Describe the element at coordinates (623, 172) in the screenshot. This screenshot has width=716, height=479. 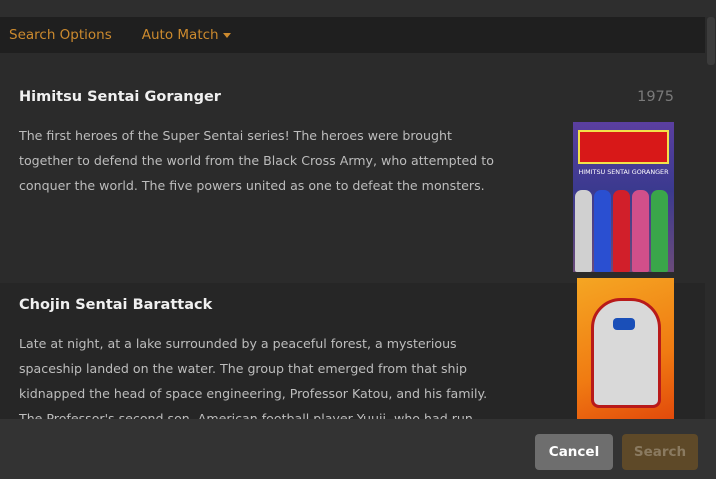
I see `poster-subtitle: HIMITSU SENTAI GORANGER` at that location.